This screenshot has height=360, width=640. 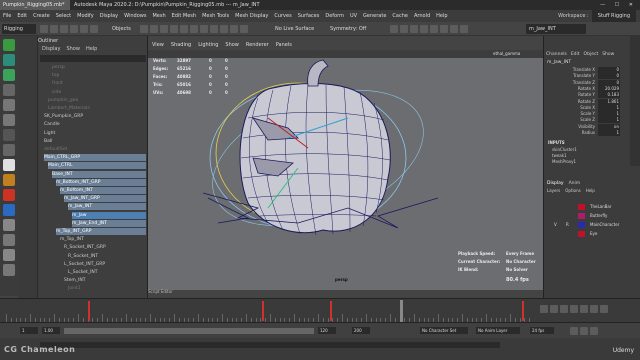 What do you see at coordinates (19, 29) in the screenshot?
I see `menu-set-dropdown: Rigging` at bounding box center [19, 29].